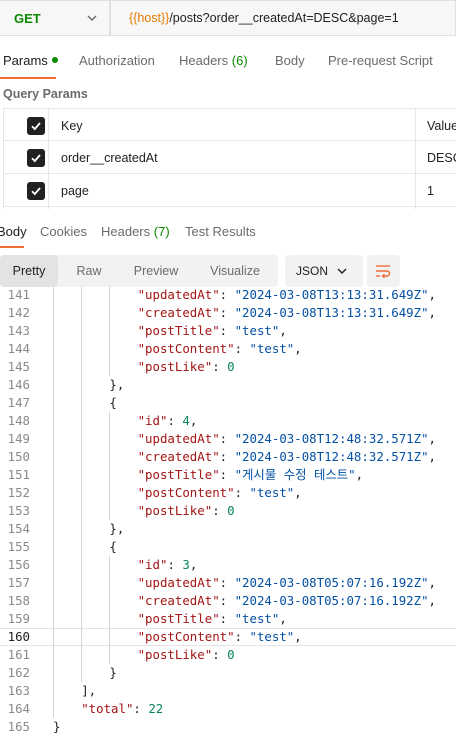 This screenshot has width=456, height=738. I want to click on line-number: 165, so click(18, 726).